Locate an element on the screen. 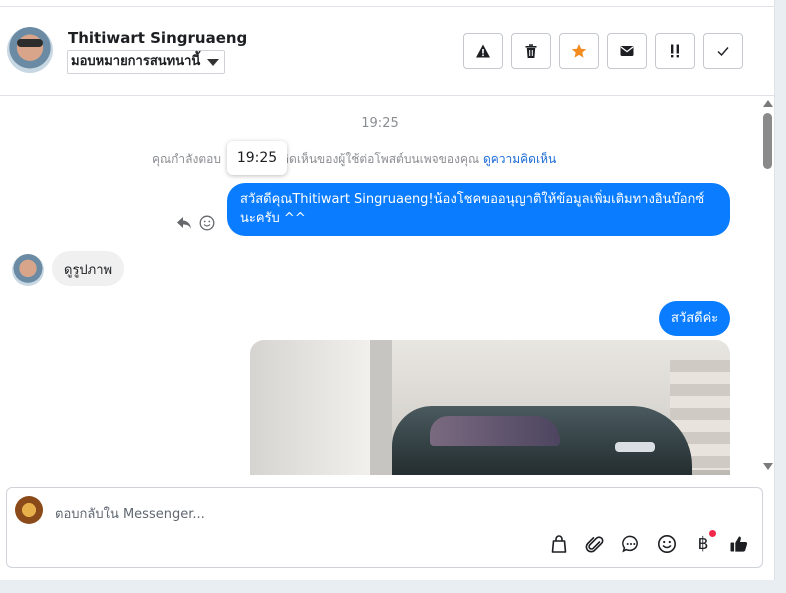 The height and width of the screenshot is (593, 786). contact-avatar is located at coordinates (30, 50).